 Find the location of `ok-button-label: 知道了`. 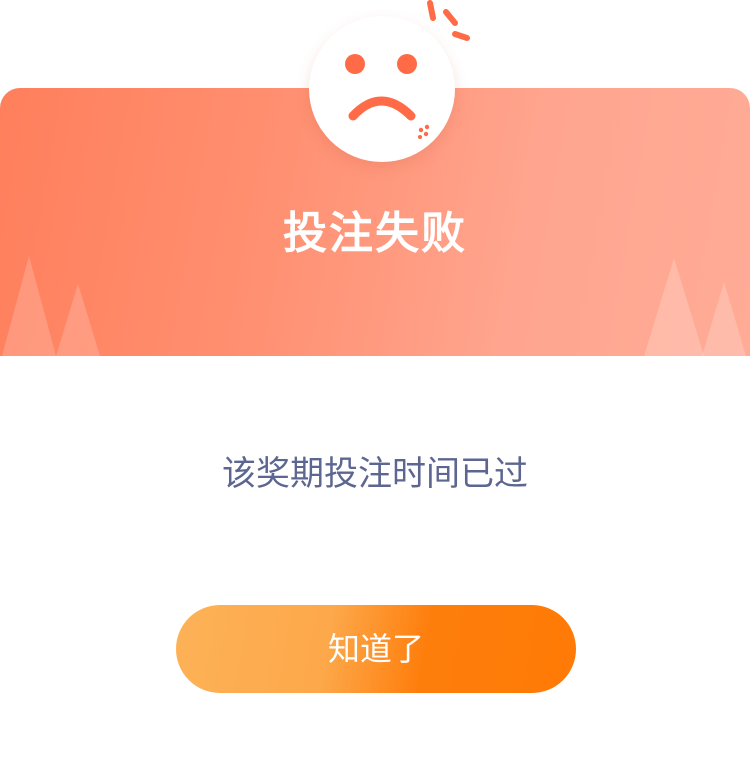

ok-button-label: 知道了 is located at coordinates (375, 649).